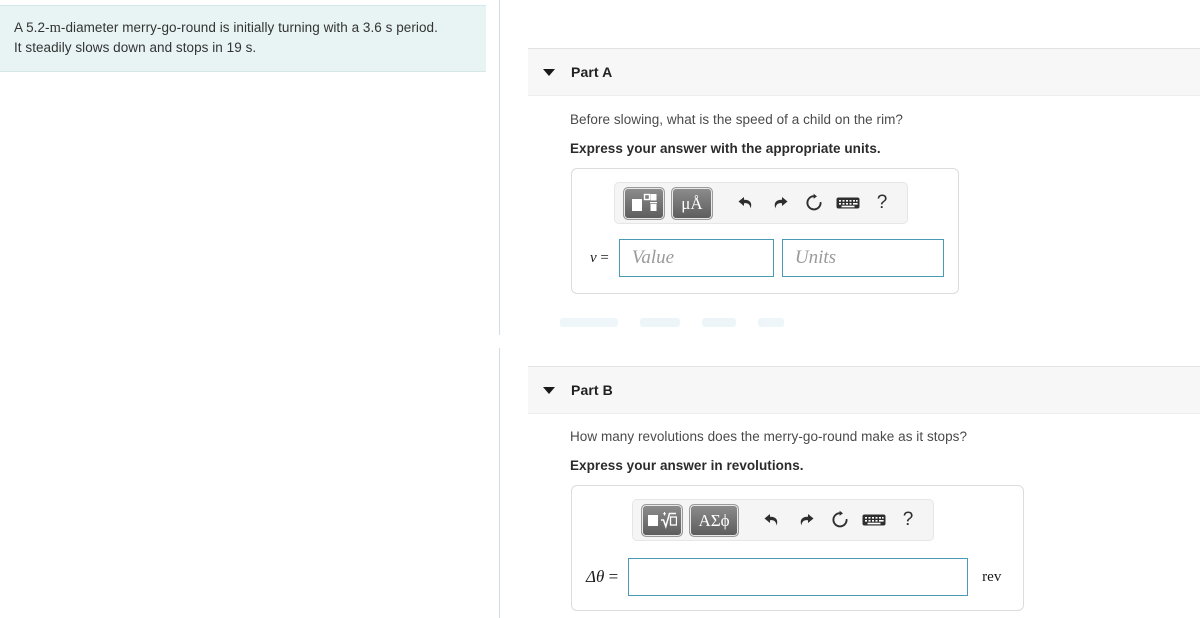 The height and width of the screenshot is (618, 1200). I want to click on part-b-variable-label: Δθ =, so click(602, 577).